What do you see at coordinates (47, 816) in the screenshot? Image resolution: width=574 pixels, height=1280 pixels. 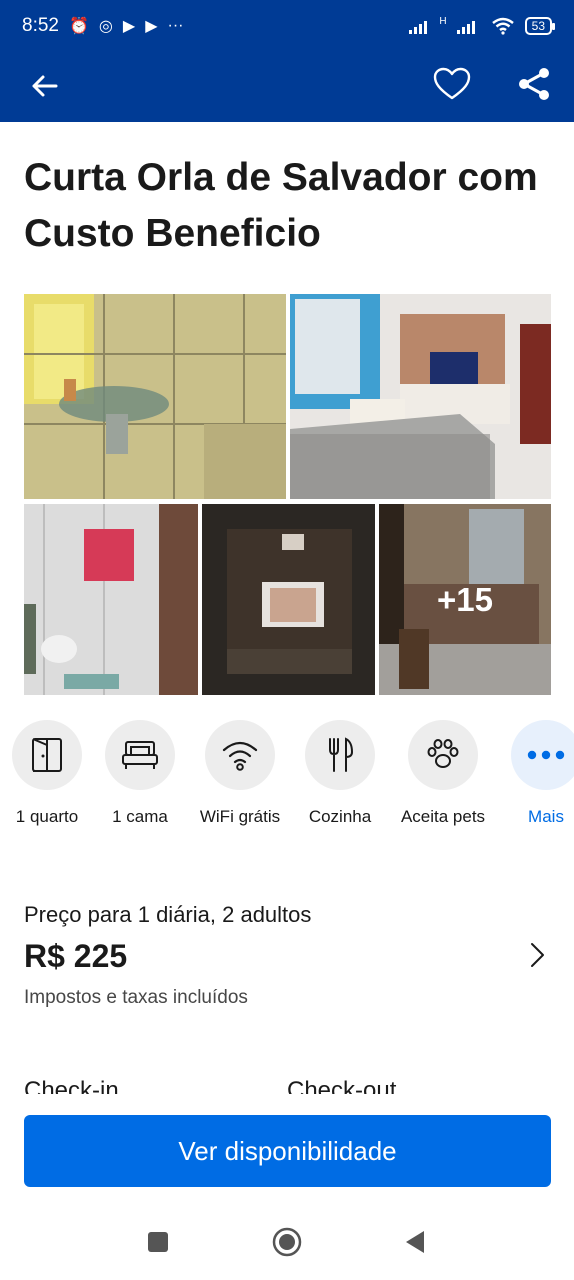 I see `facility-label: 1 quarto` at bounding box center [47, 816].